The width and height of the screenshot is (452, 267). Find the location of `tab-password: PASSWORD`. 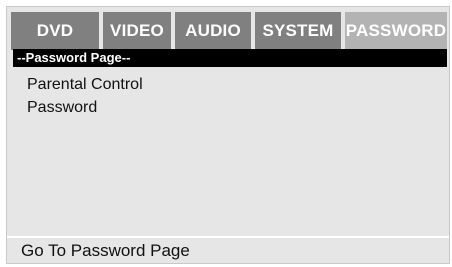

tab-password: PASSWORD is located at coordinates (396, 31).